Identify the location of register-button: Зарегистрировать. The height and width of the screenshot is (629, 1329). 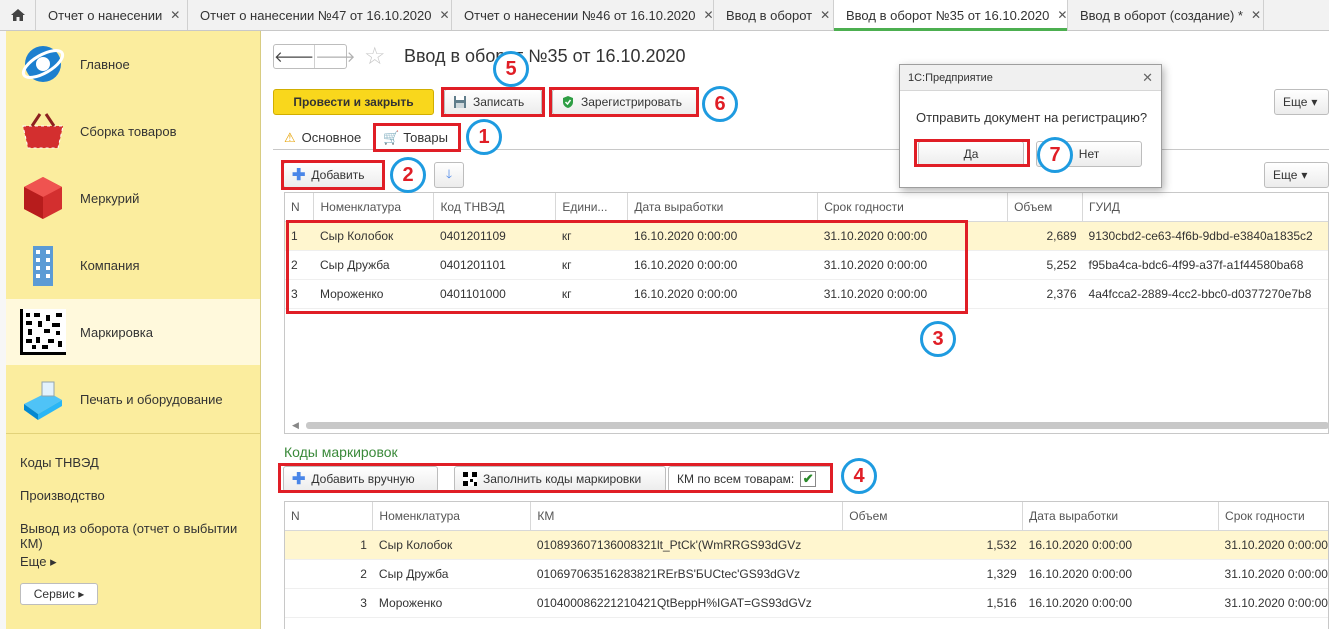
(625, 102).